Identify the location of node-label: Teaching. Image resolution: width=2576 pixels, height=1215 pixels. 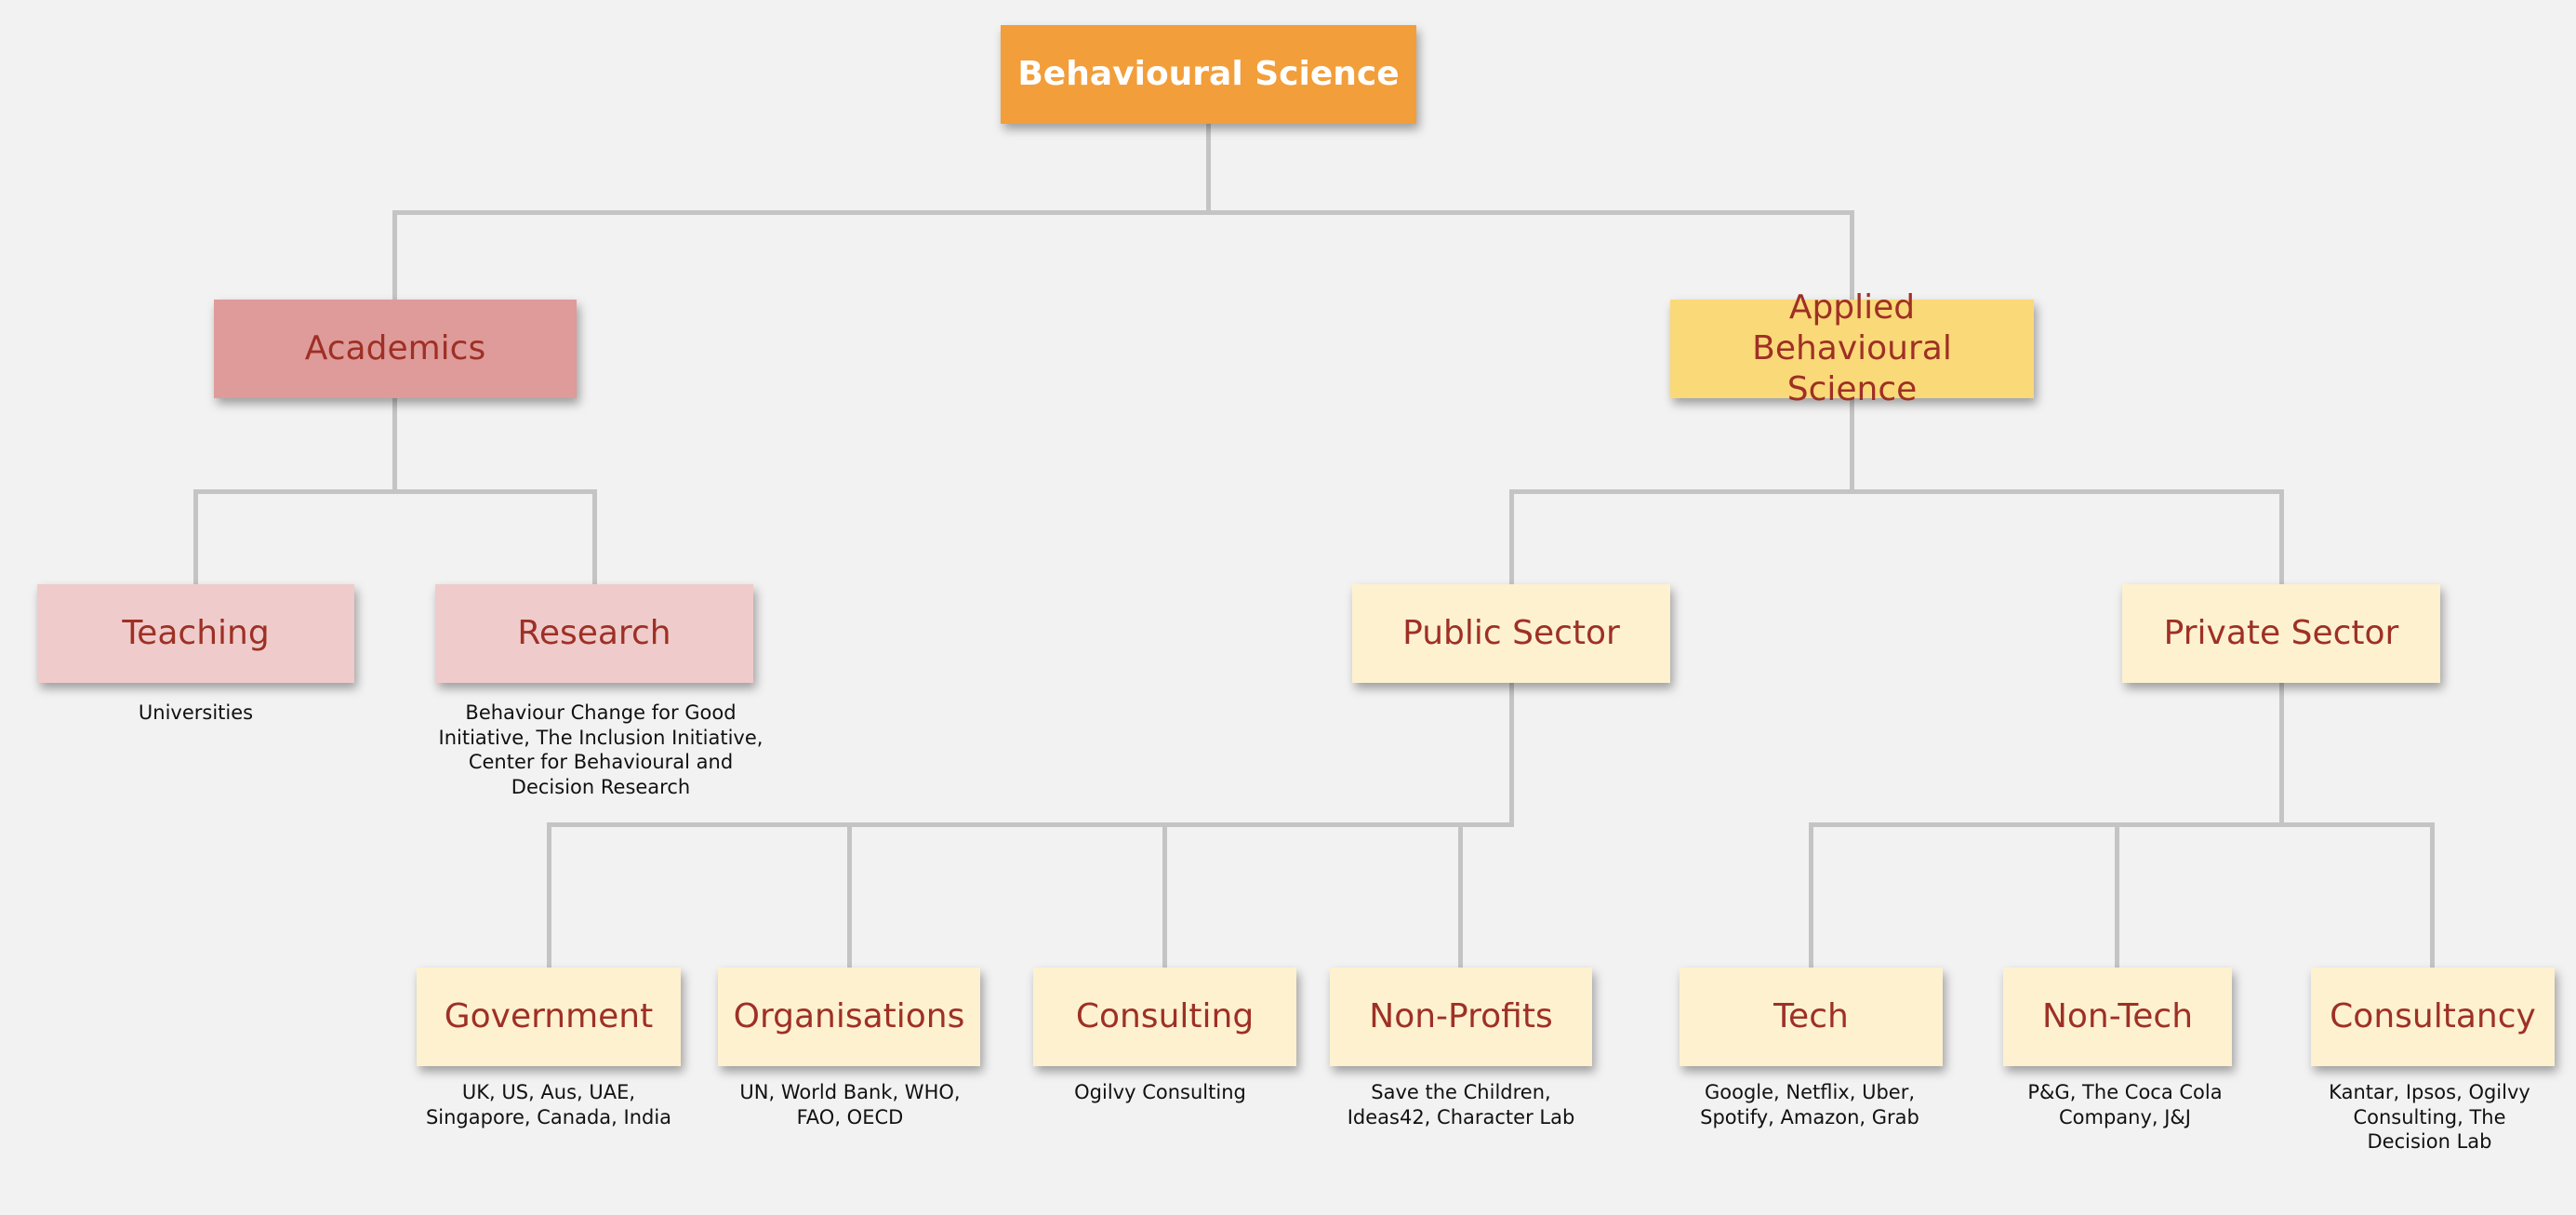
(196, 633).